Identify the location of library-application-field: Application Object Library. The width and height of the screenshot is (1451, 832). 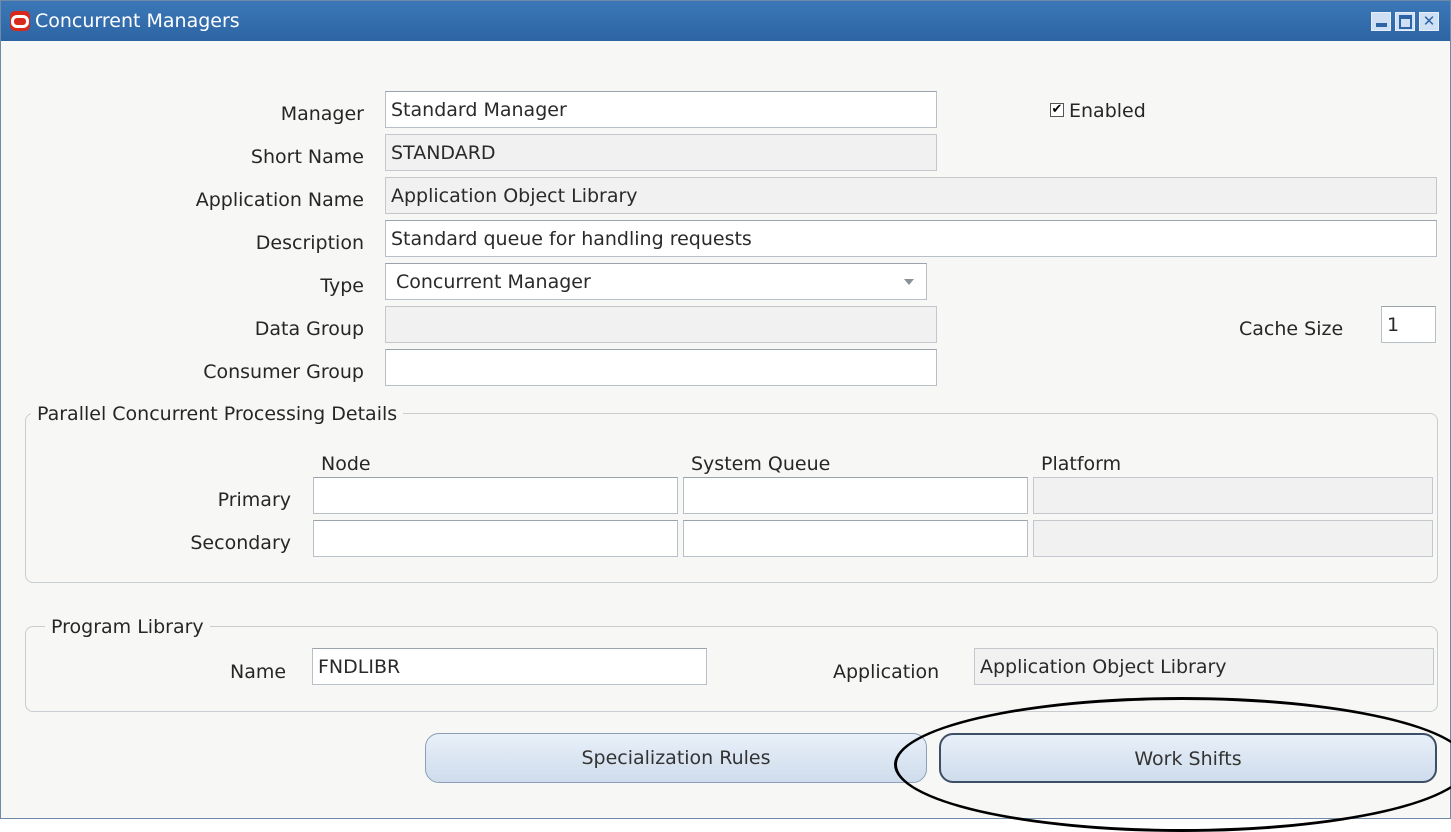
(1204, 666).